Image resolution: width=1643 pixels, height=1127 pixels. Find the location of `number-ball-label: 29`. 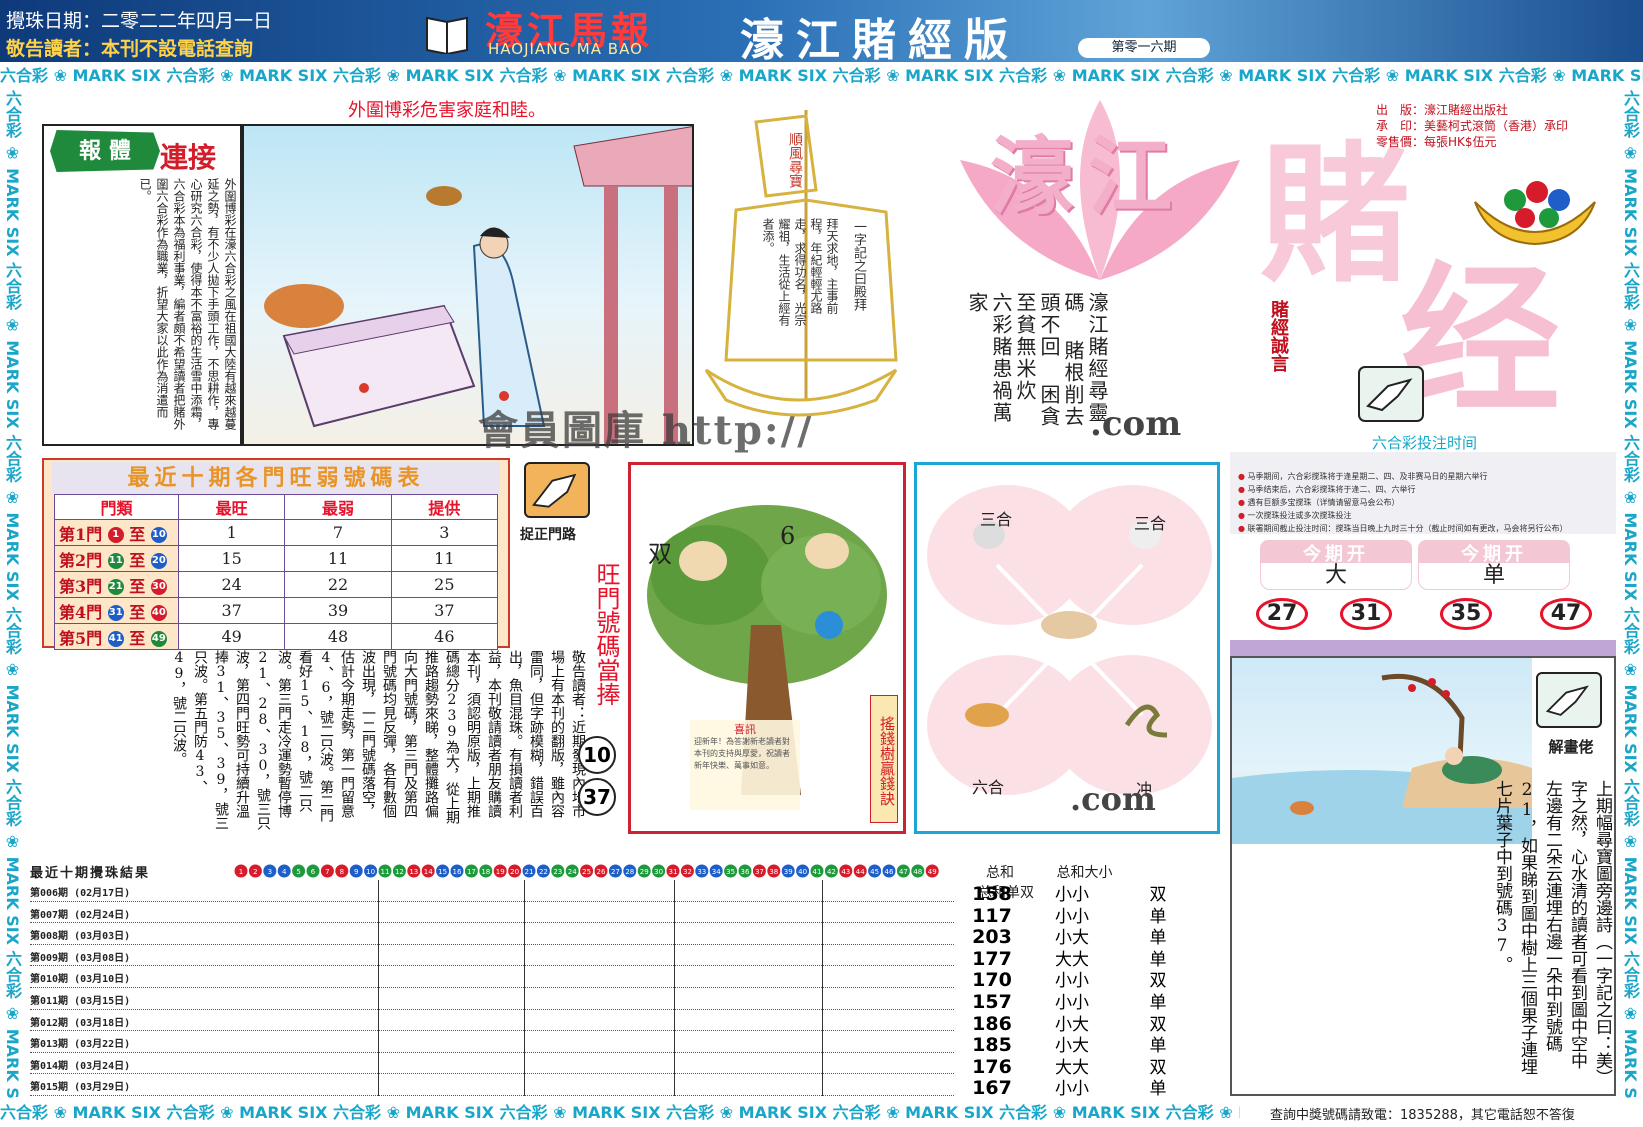

number-ball-label: 29 is located at coordinates (644, 872).